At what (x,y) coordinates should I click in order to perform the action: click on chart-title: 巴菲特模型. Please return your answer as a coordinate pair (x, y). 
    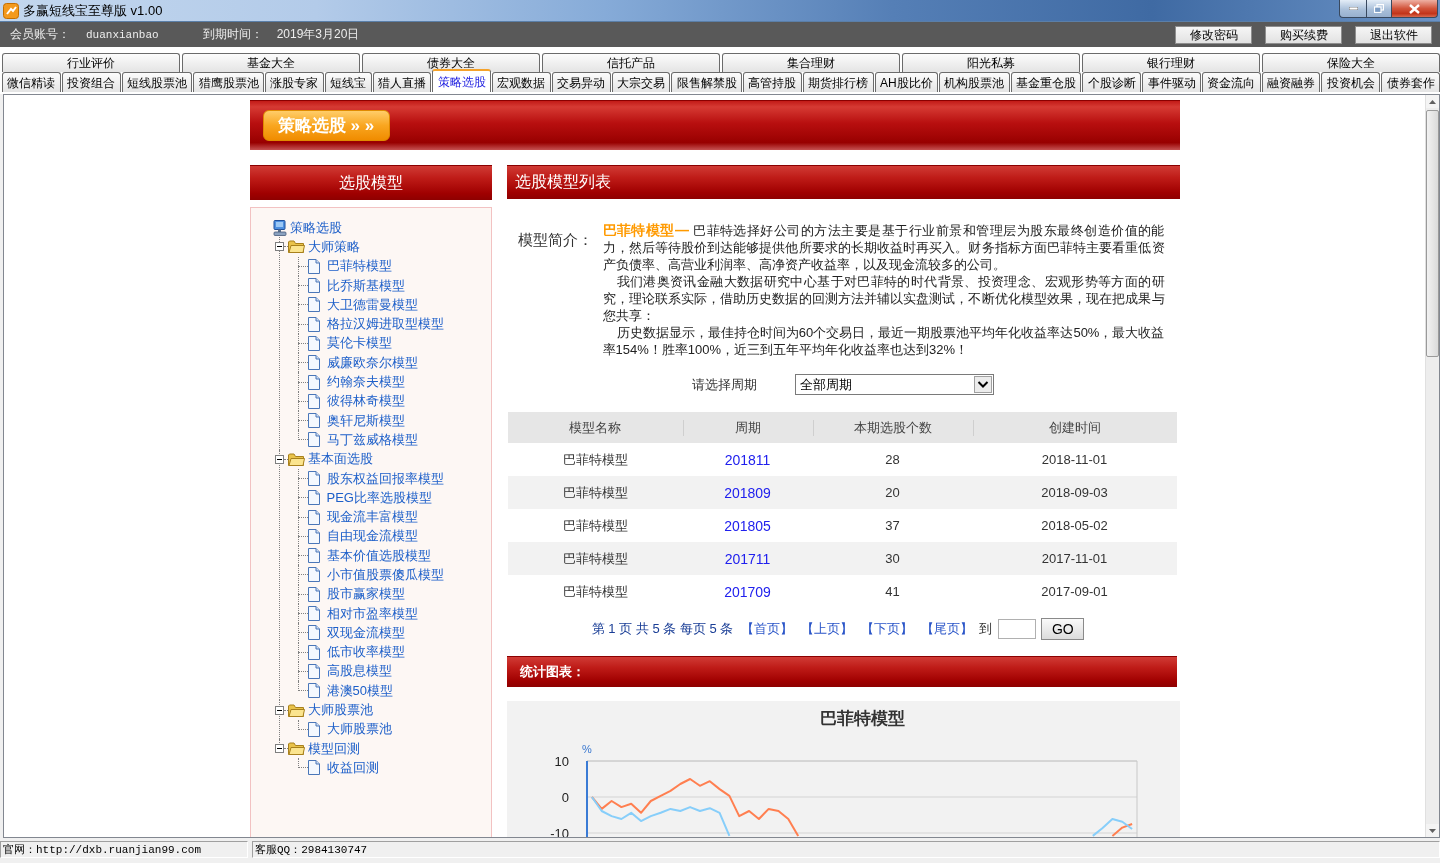
    Looking at the image, I should click on (861, 718).